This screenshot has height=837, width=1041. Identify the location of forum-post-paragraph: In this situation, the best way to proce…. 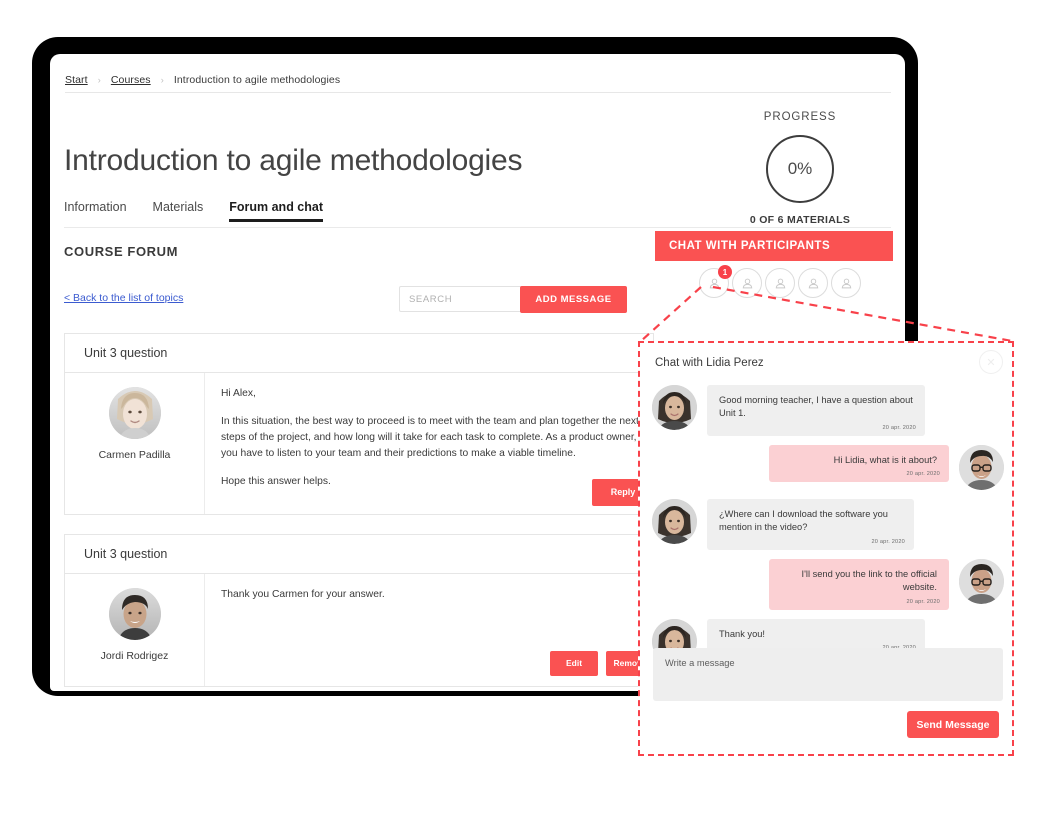
(430, 437).